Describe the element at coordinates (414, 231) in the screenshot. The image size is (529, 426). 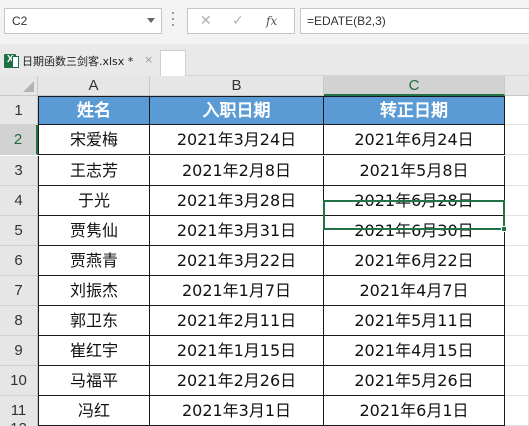
I see `table-cell: 2021年6月30日` at that location.